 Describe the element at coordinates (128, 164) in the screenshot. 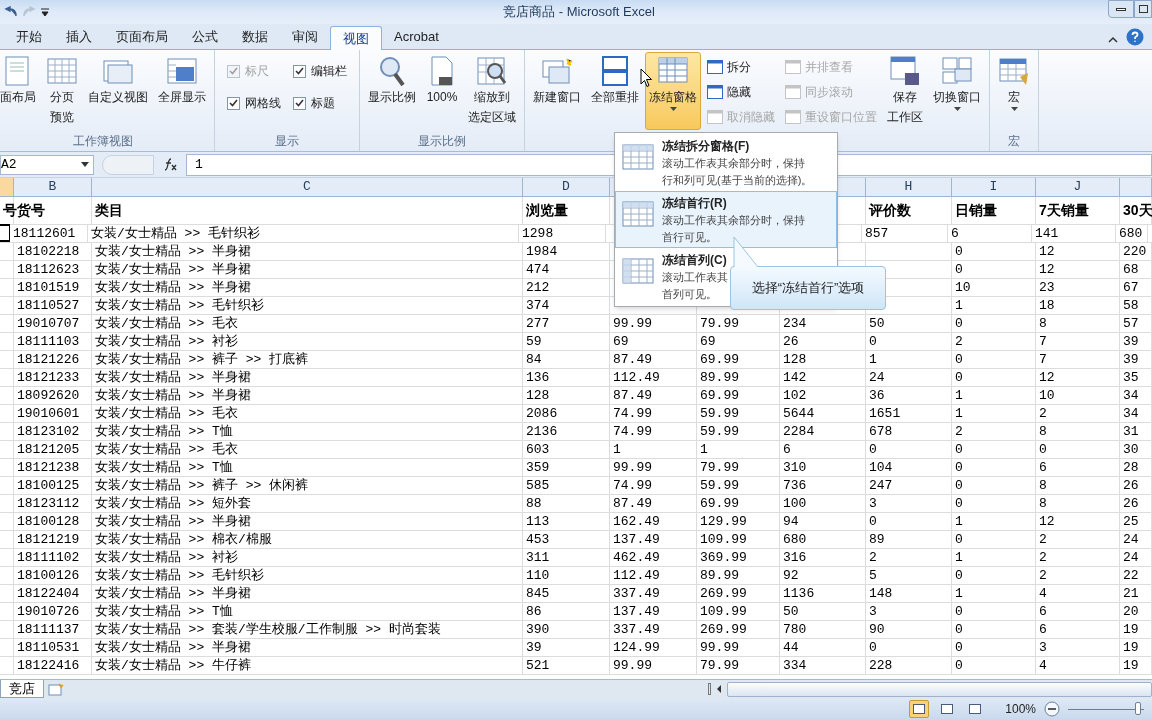

I see `resize-handle` at that location.